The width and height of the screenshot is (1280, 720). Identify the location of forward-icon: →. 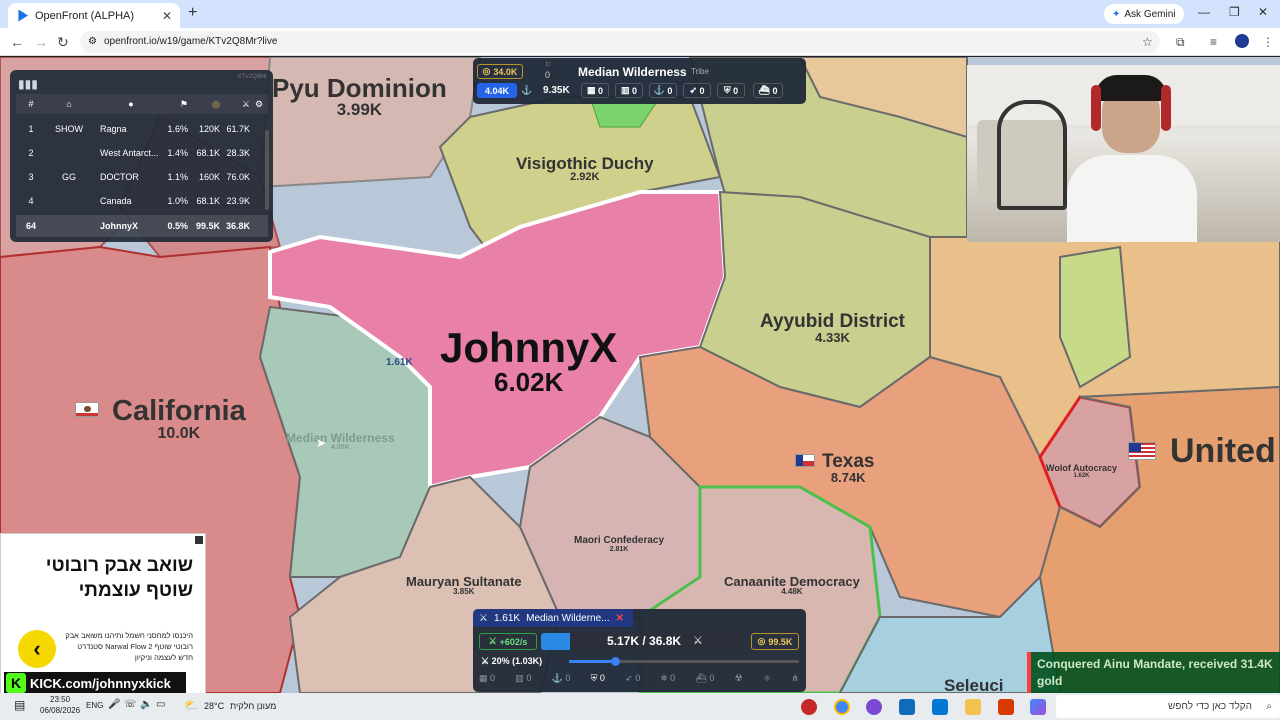
(41, 42).